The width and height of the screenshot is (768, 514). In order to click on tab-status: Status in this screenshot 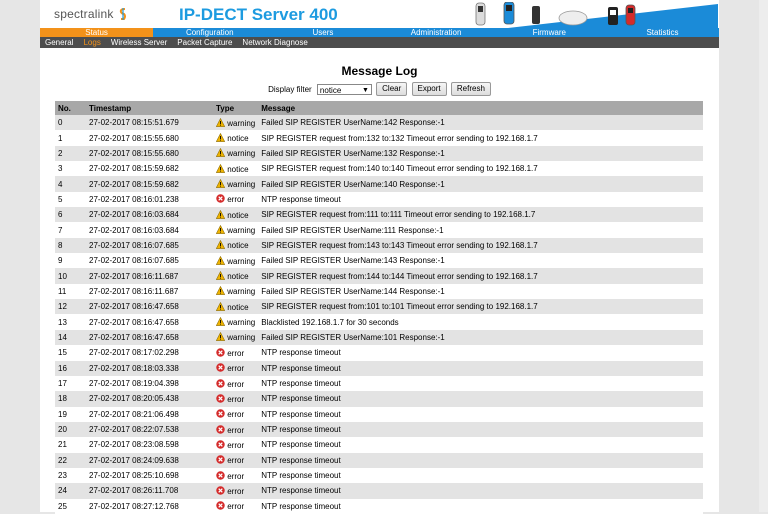, I will do `click(97, 32)`.